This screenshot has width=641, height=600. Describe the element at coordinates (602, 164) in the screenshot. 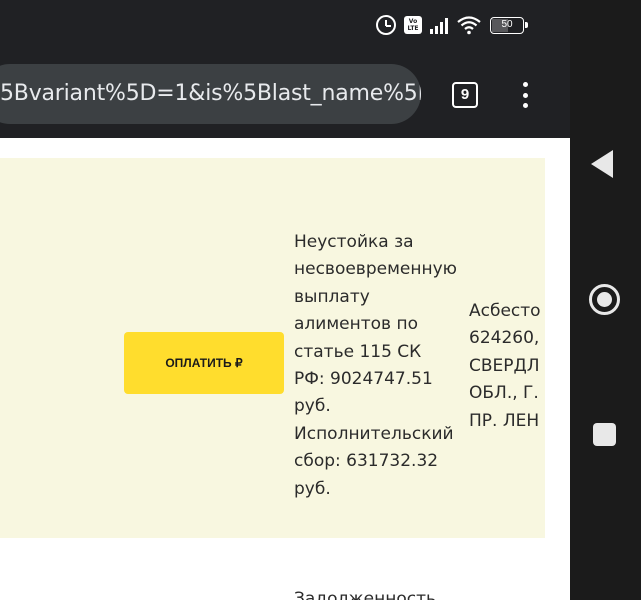

I see `back-triangle-icon` at that location.